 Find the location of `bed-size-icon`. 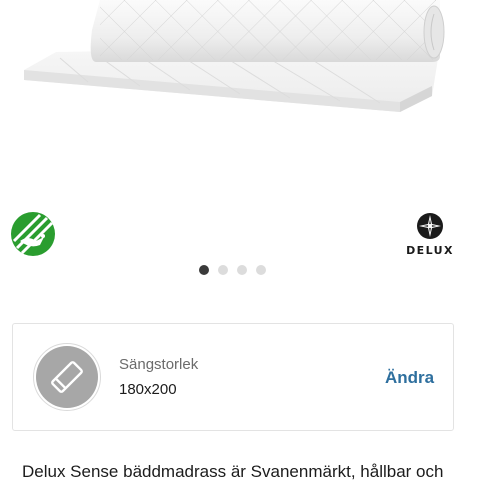

bed-size-icon is located at coordinates (67, 377).